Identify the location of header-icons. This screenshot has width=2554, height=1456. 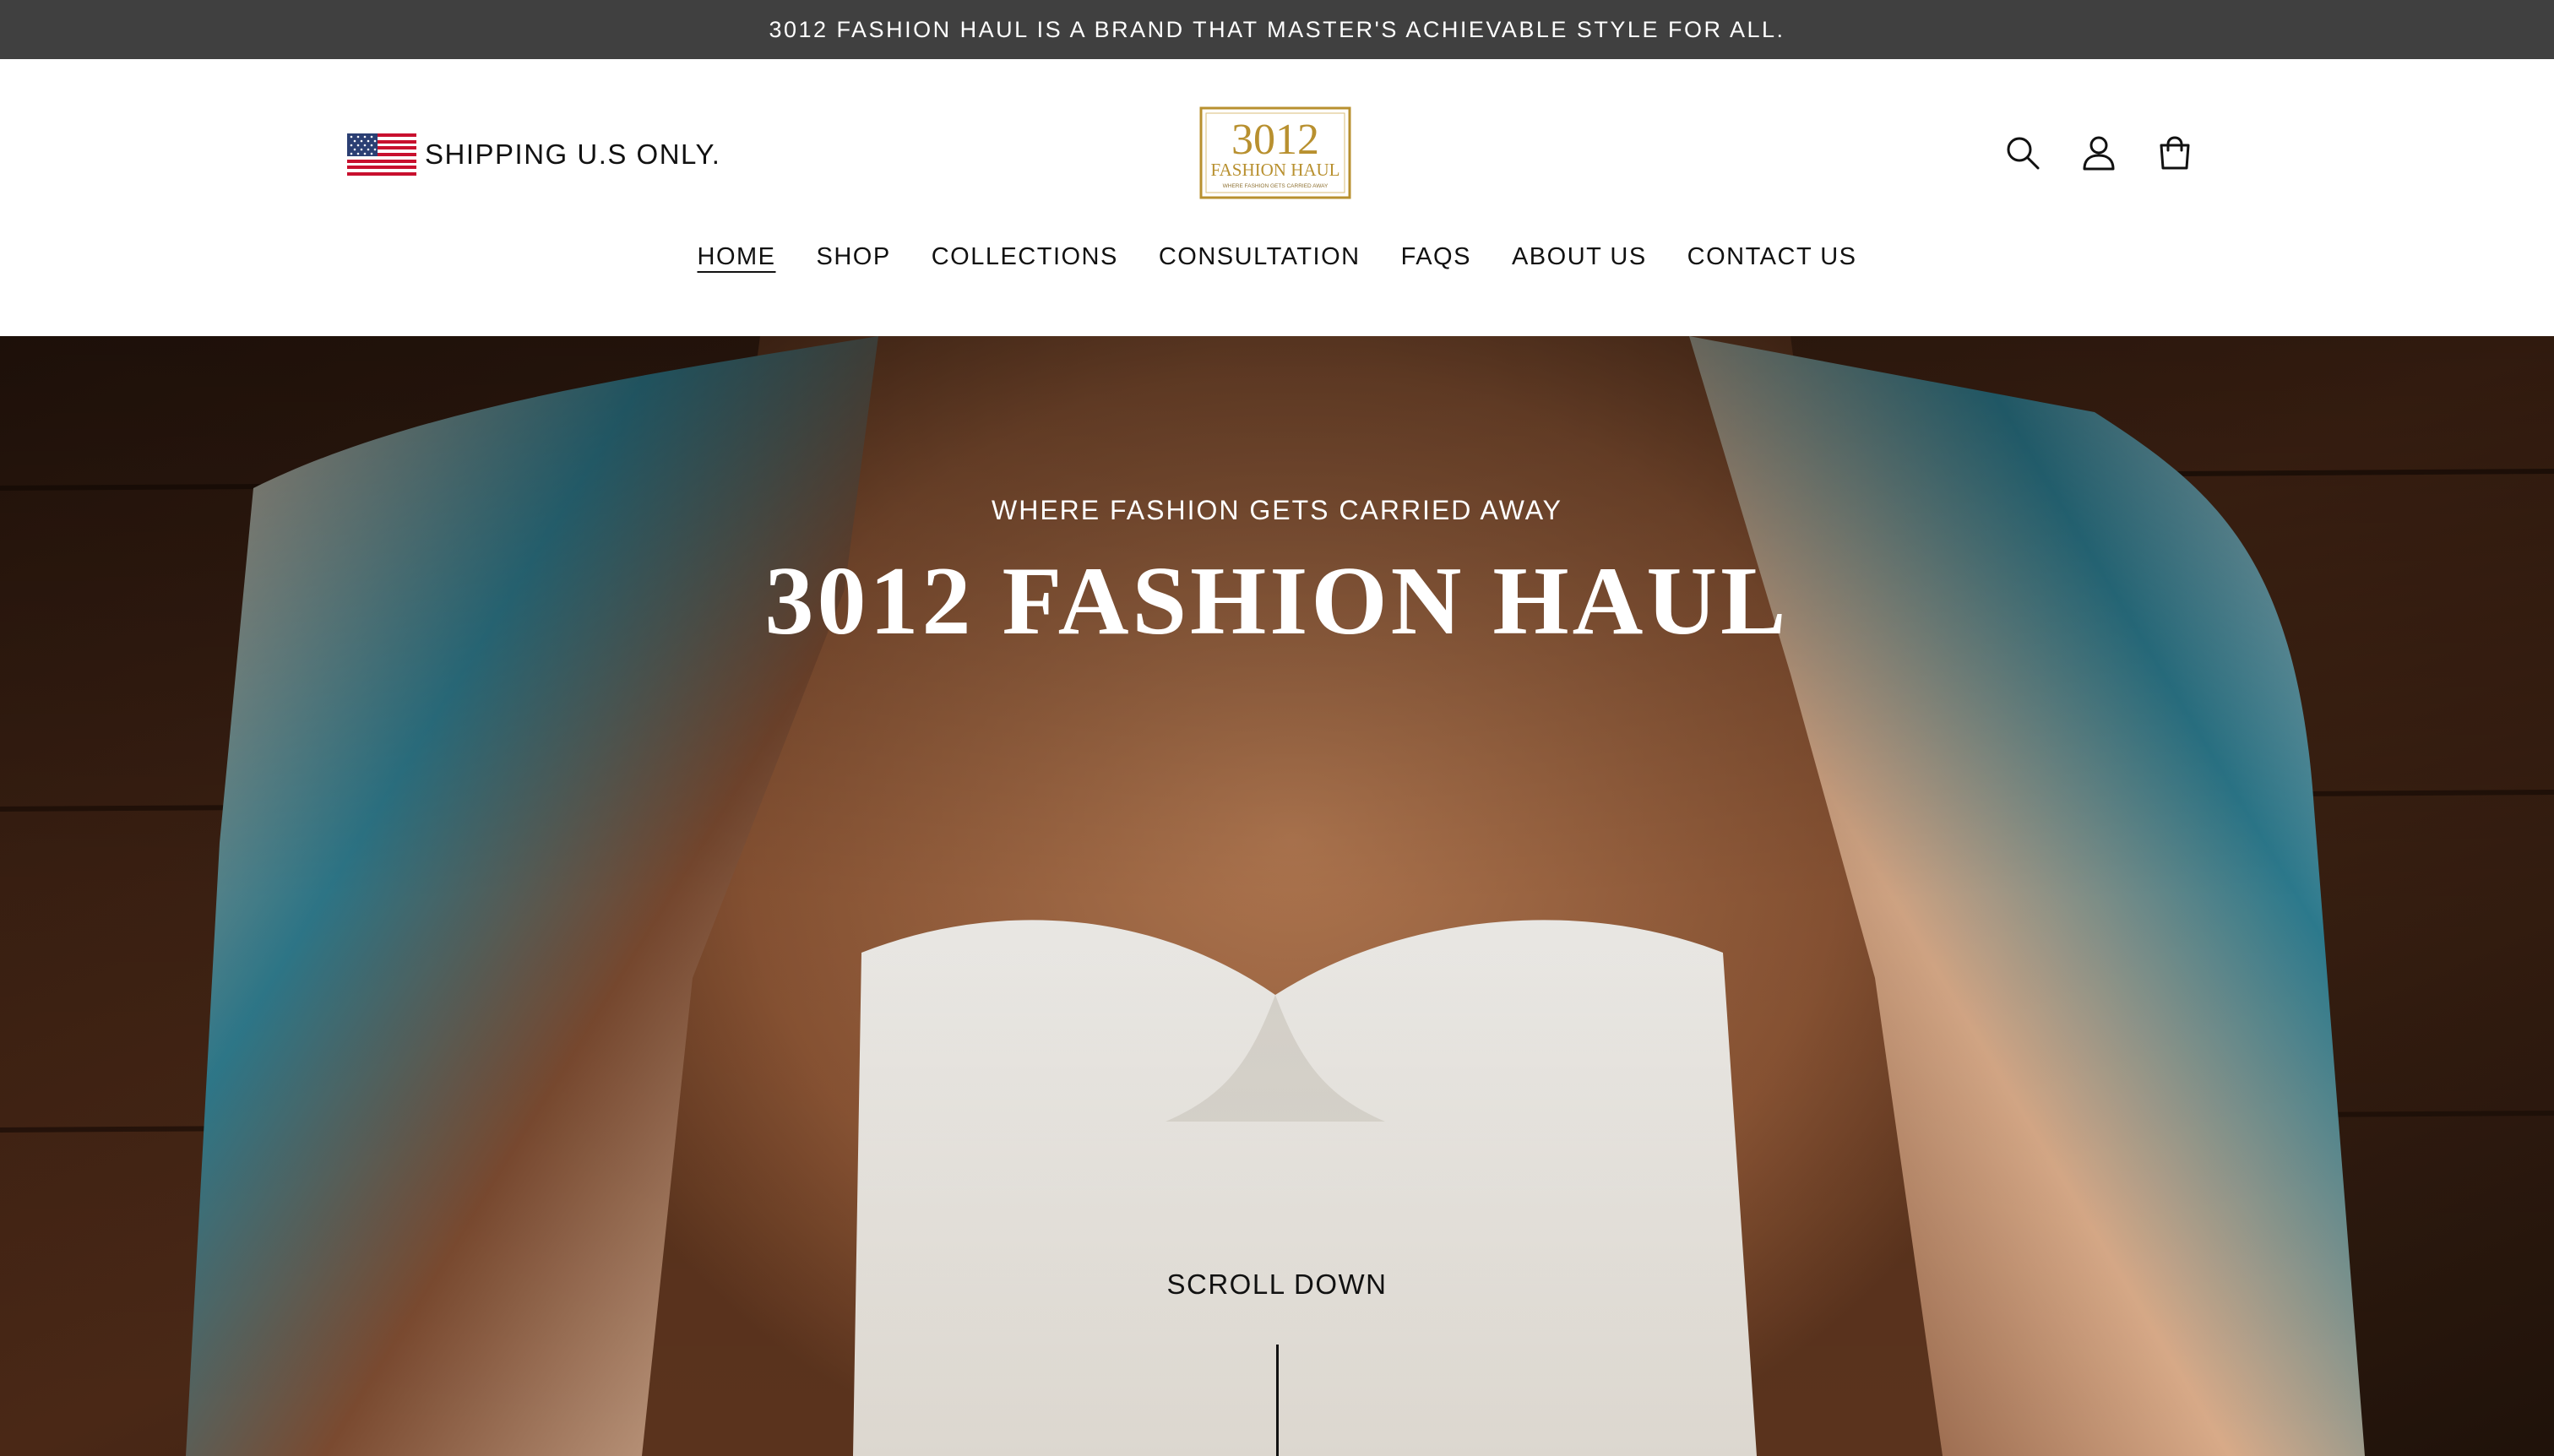
(2099, 153).